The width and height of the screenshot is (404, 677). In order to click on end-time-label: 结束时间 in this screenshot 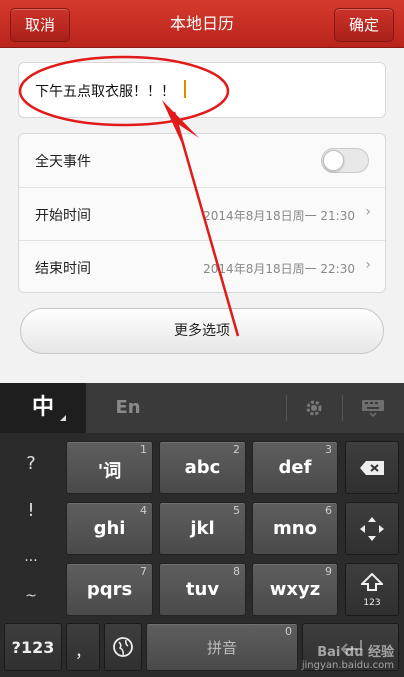, I will do `click(63, 269)`.